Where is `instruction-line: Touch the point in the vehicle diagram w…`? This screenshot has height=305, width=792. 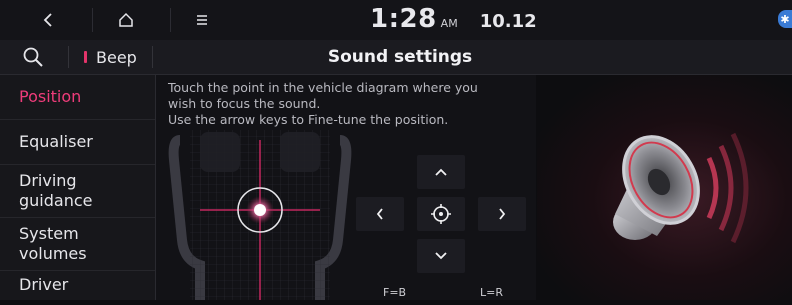 instruction-line: Touch the point in the vehicle diagram w… is located at coordinates (323, 87).